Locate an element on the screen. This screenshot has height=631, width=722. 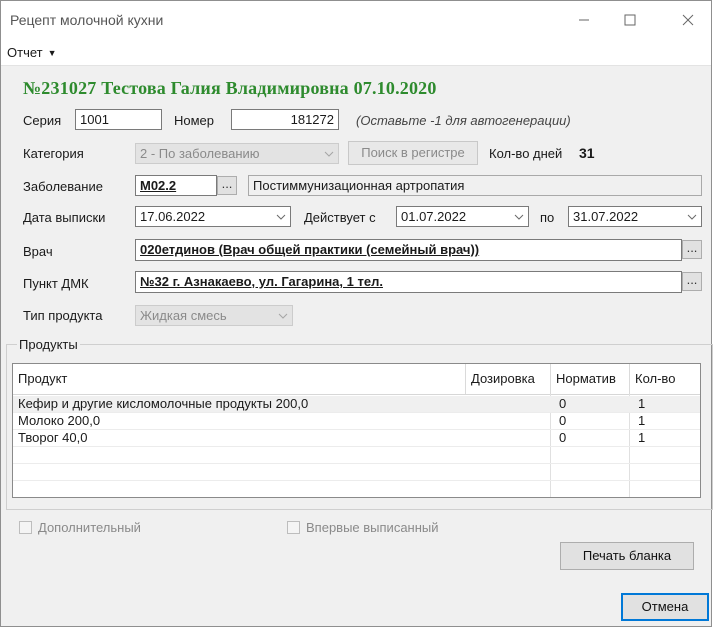
number-hint: (Оставьте -1 для автогенерации) is located at coordinates (463, 120).